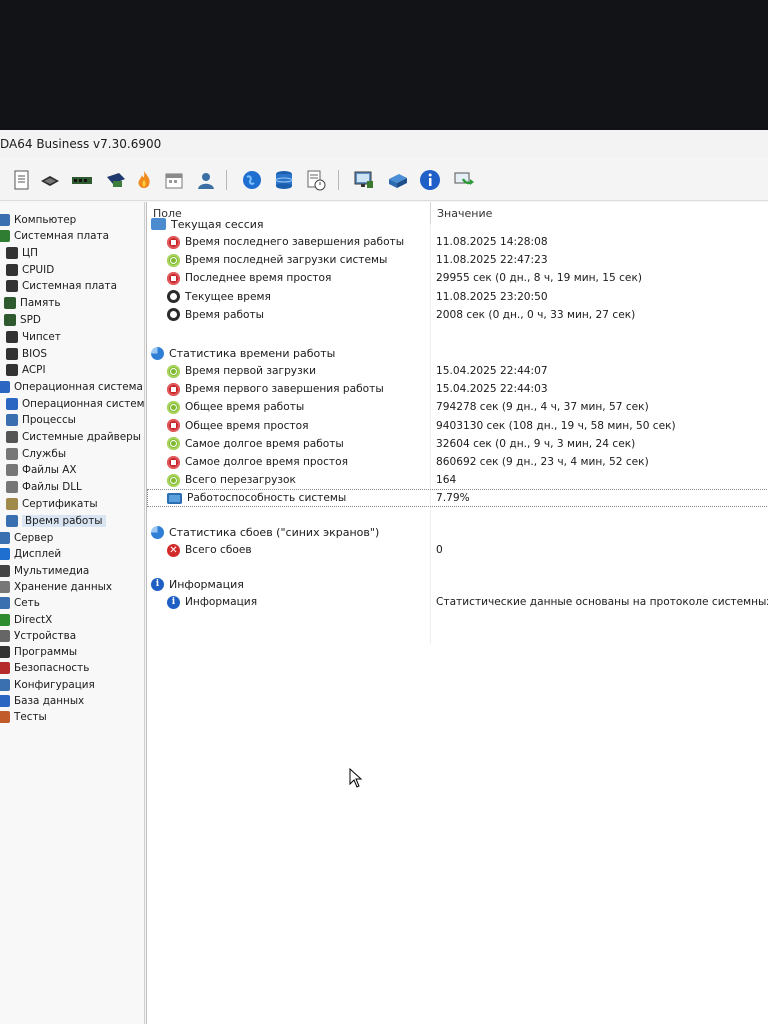  Describe the element at coordinates (26, 538) in the screenshot. I see `tree-item: Сервер` at that location.